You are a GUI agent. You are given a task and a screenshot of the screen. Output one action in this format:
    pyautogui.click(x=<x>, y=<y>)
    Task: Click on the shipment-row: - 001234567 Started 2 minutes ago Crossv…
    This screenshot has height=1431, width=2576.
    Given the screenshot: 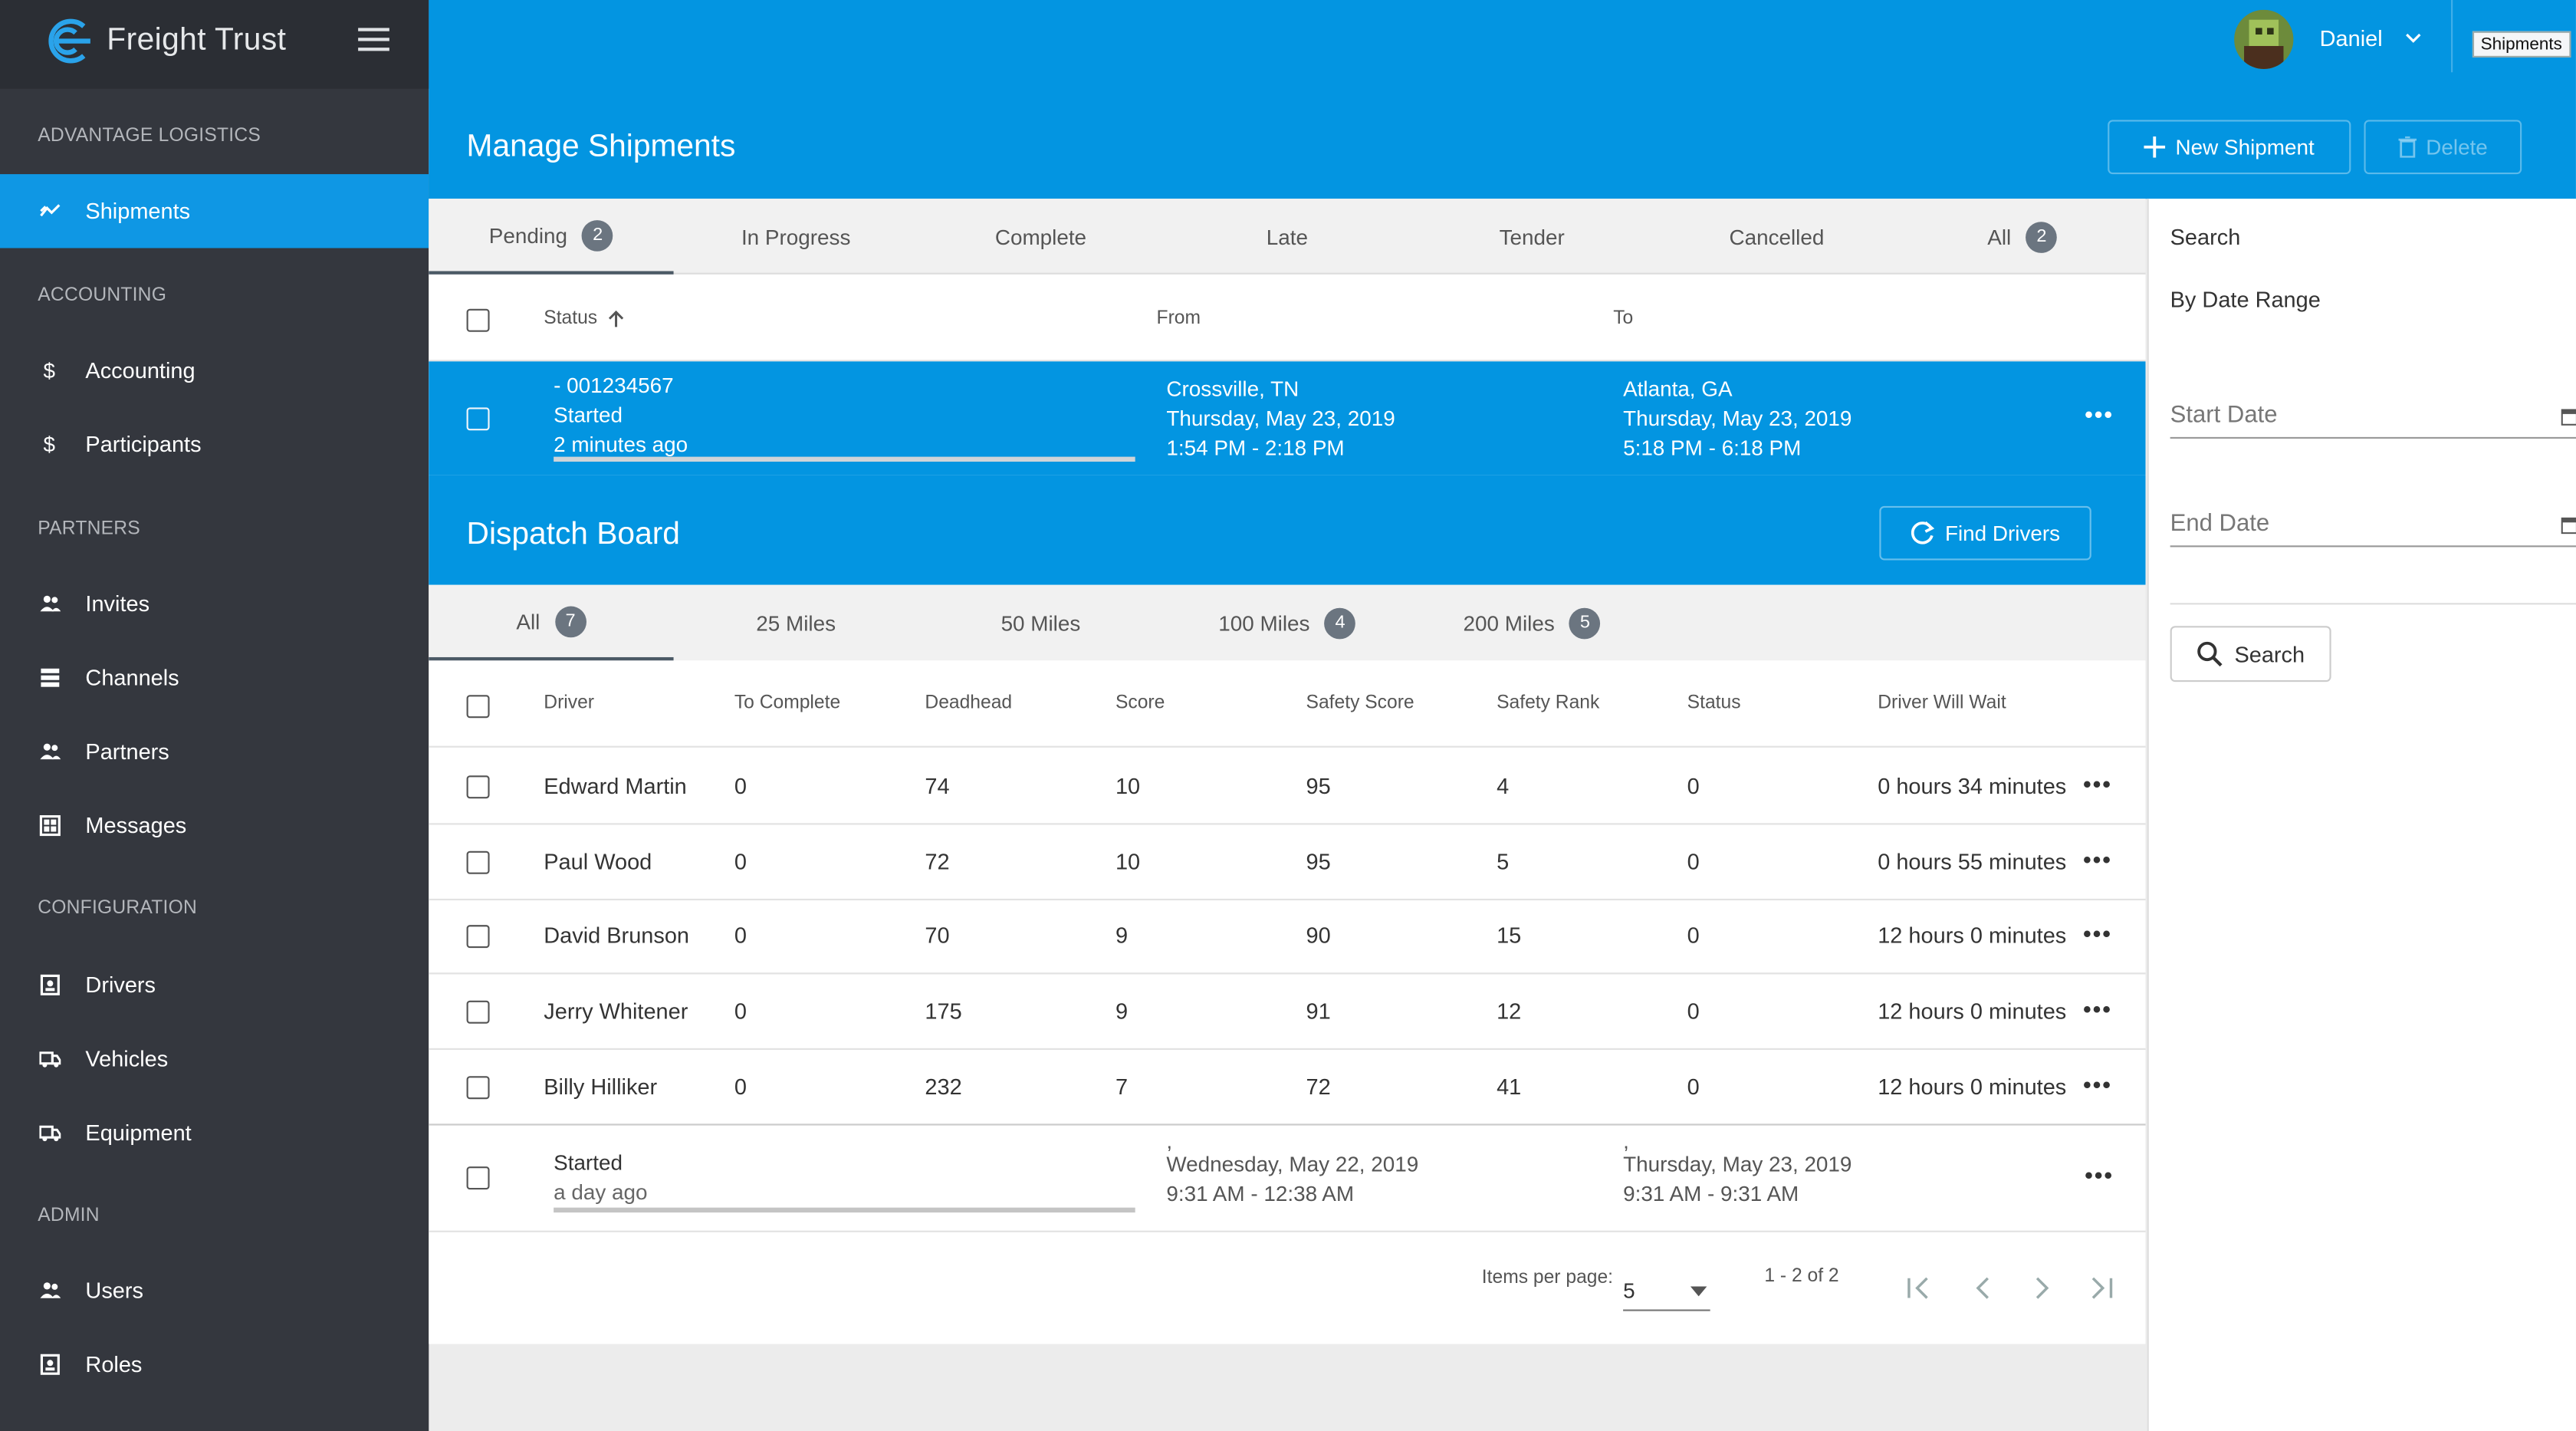 What is the action you would take?
    pyautogui.click(x=1287, y=418)
    